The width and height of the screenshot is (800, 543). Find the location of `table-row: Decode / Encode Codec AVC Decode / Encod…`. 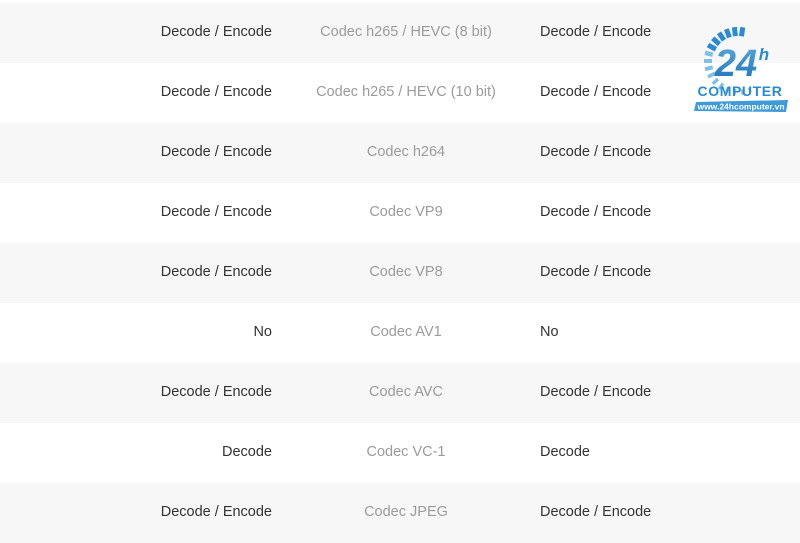

table-row: Decode / Encode Codec AVC Decode / Encod… is located at coordinates (400, 393).